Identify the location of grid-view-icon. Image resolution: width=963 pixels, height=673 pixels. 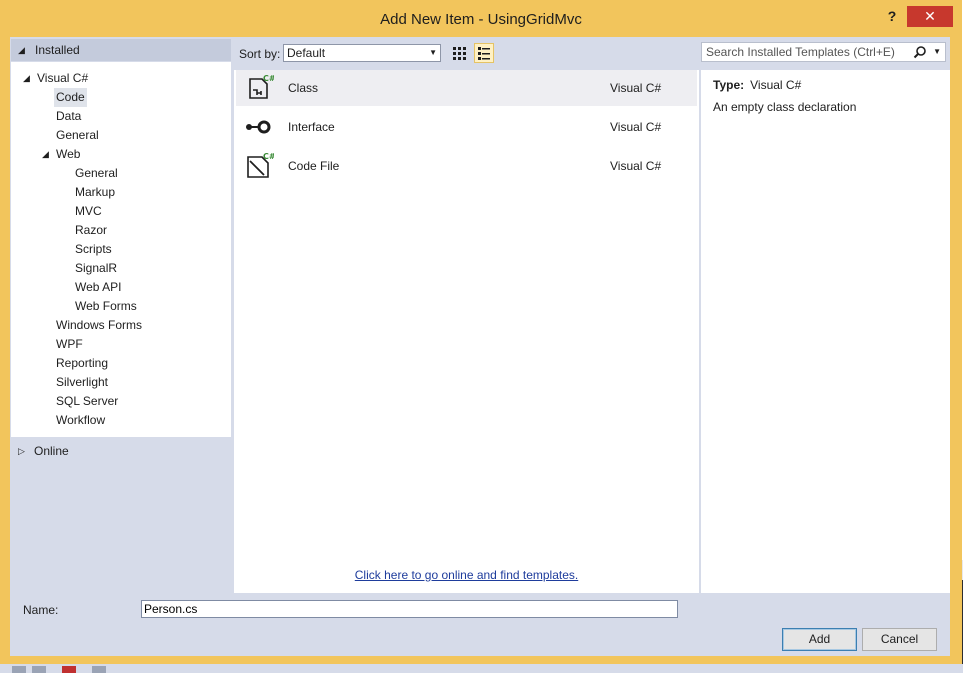
(459, 53).